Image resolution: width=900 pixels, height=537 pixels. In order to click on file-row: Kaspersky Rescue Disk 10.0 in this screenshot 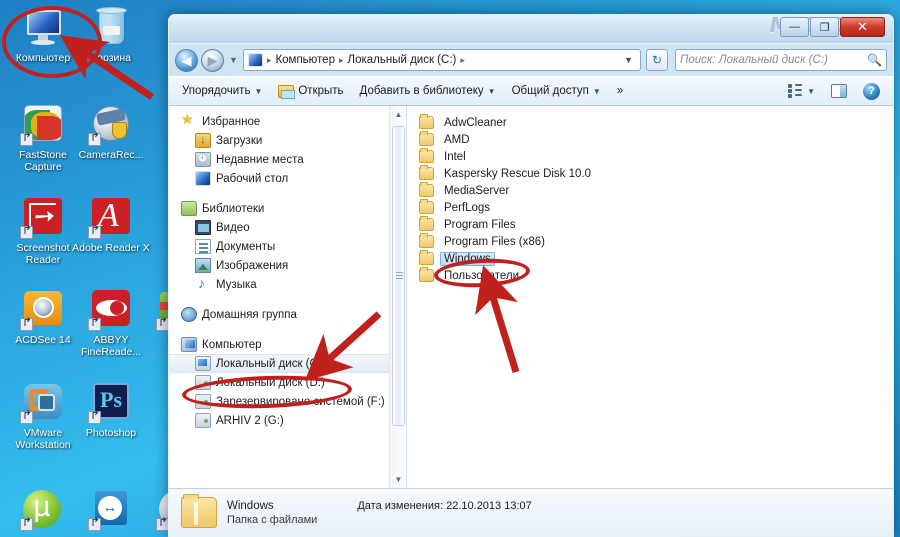, I will do `click(650, 173)`.